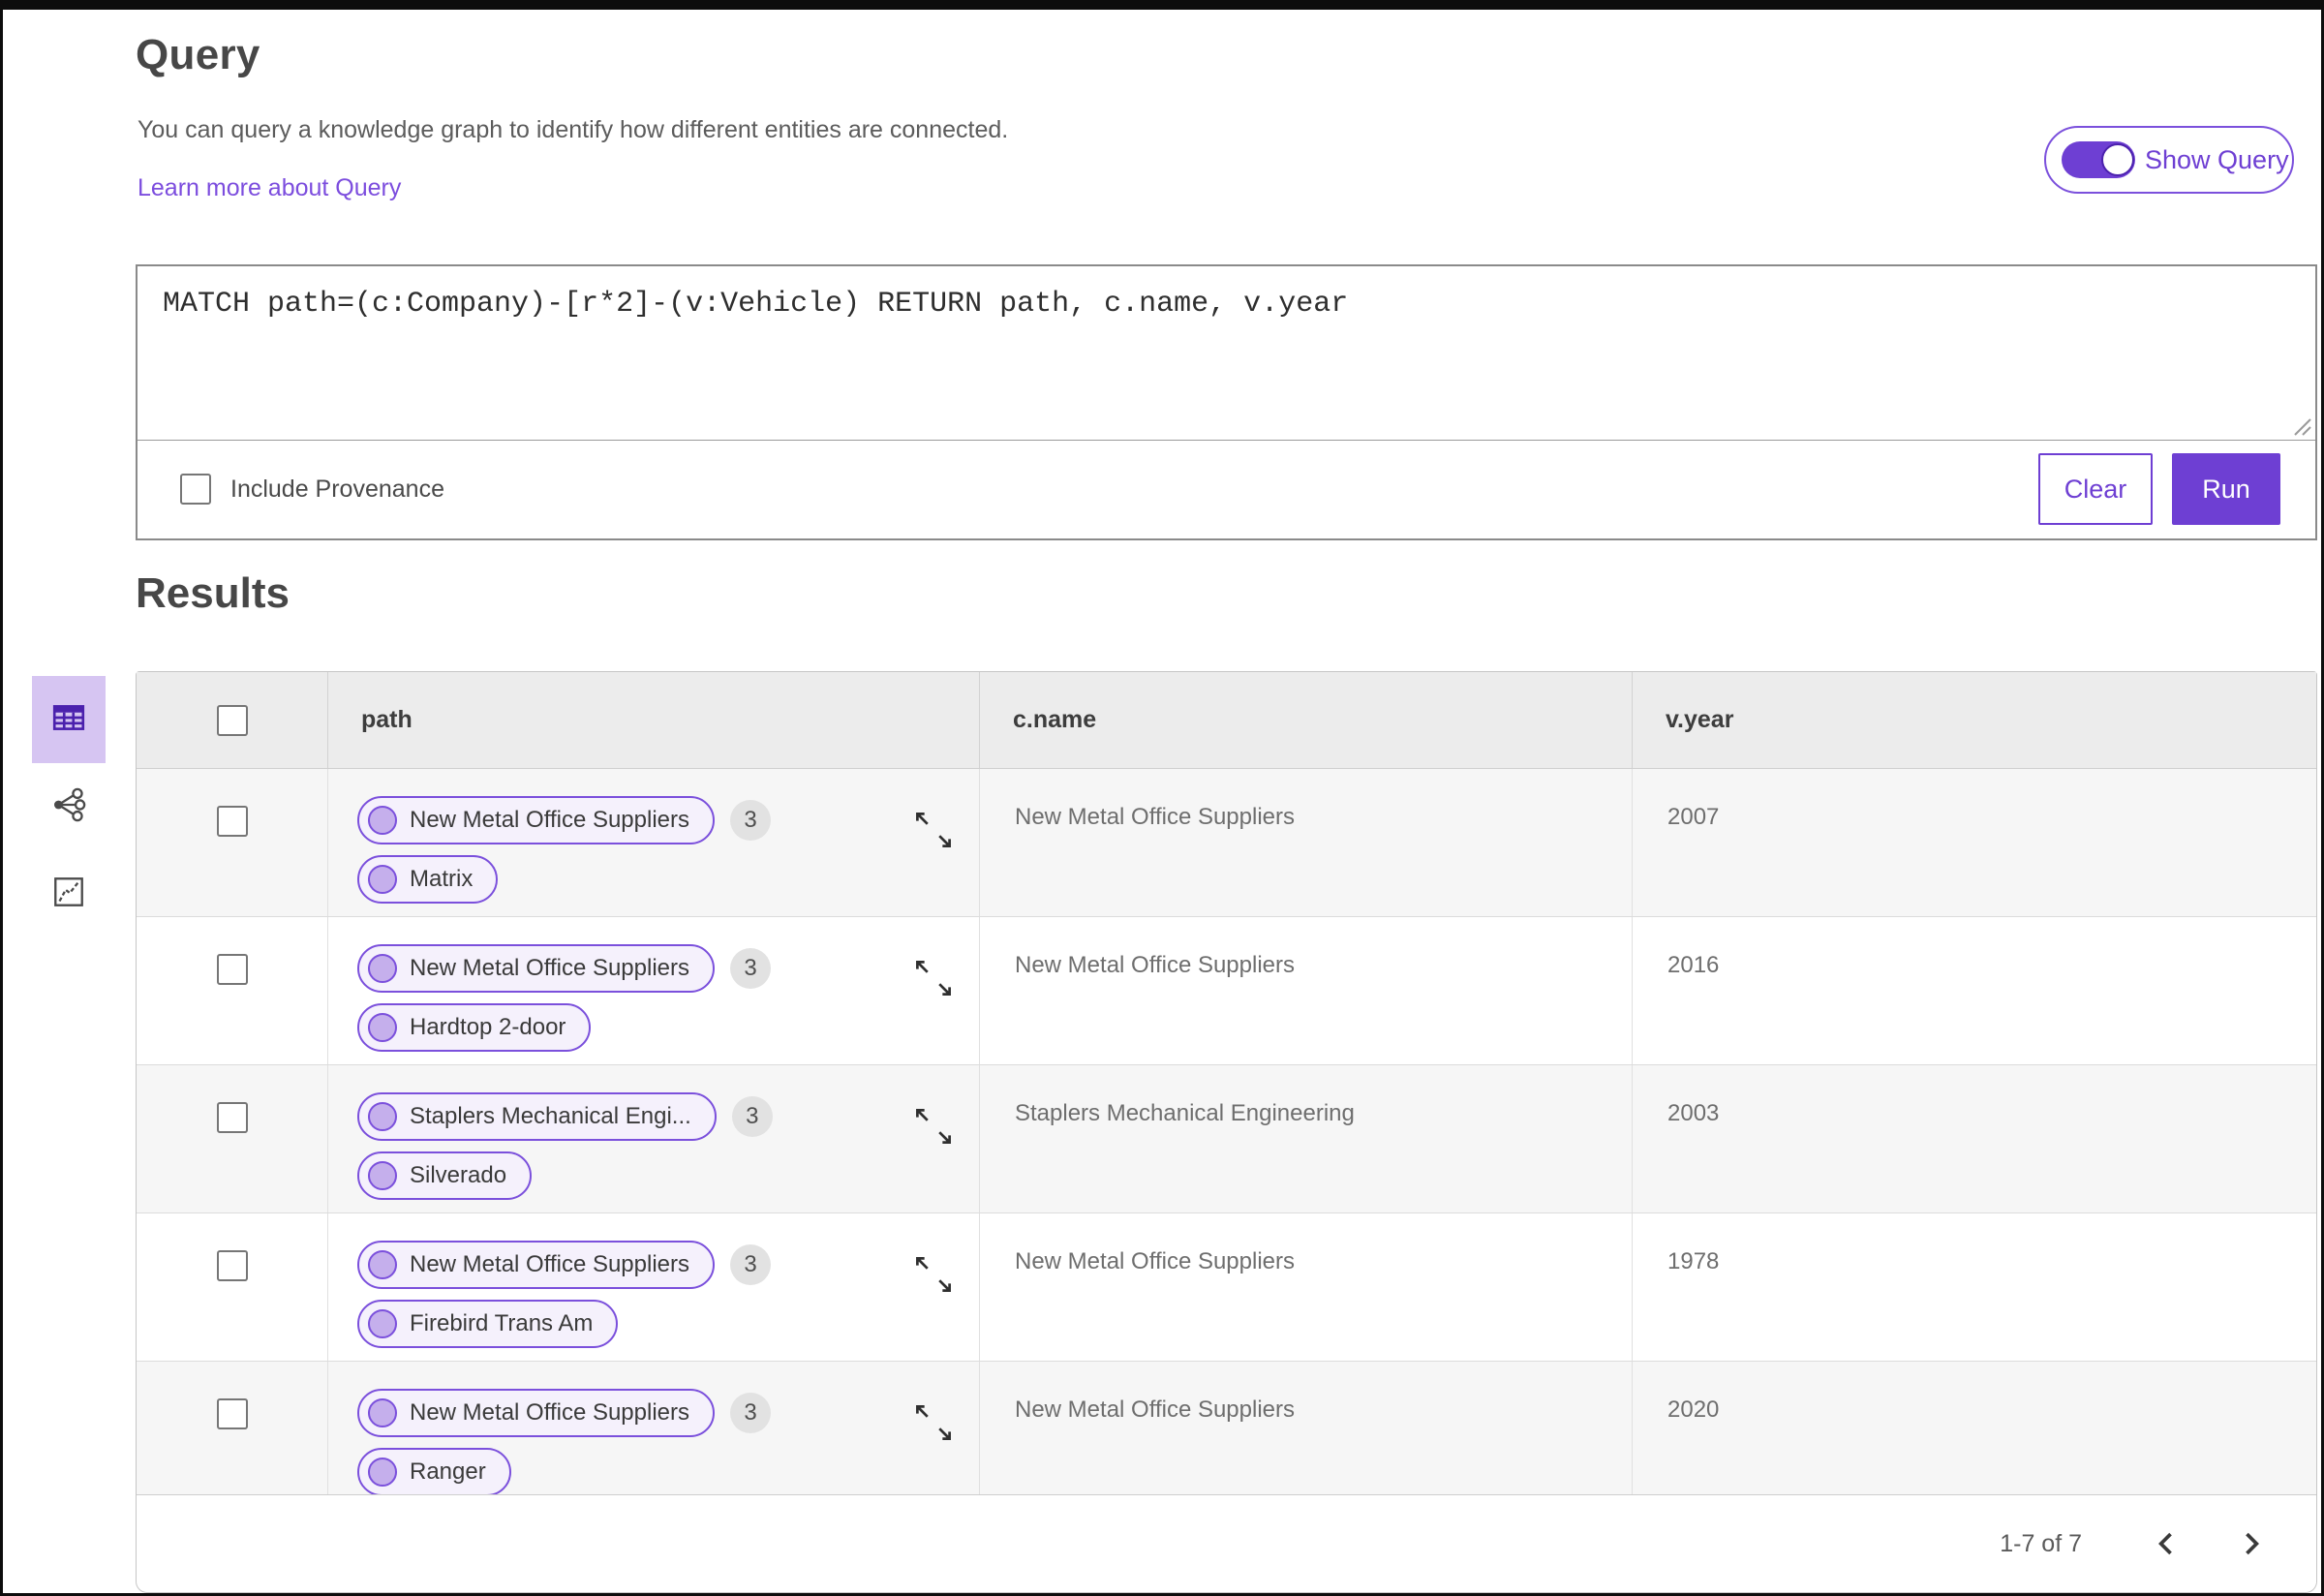 Image resolution: width=2324 pixels, height=1596 pixels. Describe the element at coordinates (270, 188) in the screenshot. I see `learn-more-link: Learn more about Query` at that location.